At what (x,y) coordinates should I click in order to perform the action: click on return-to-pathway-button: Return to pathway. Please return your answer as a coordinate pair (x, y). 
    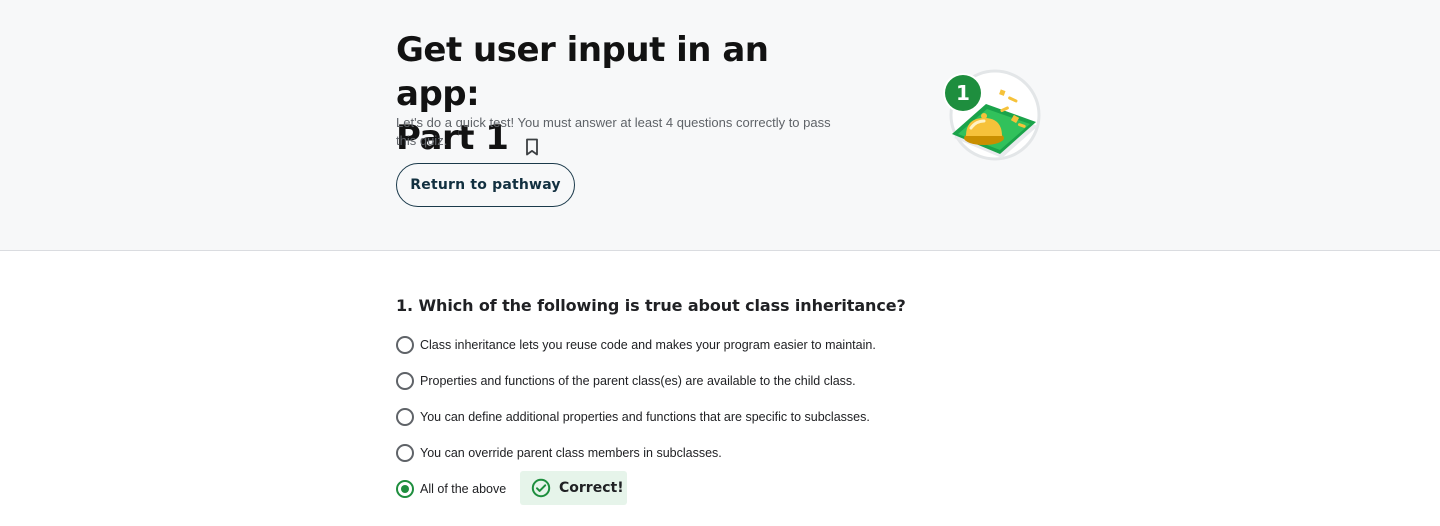
    Looking at the image, I should click on (485, 185).